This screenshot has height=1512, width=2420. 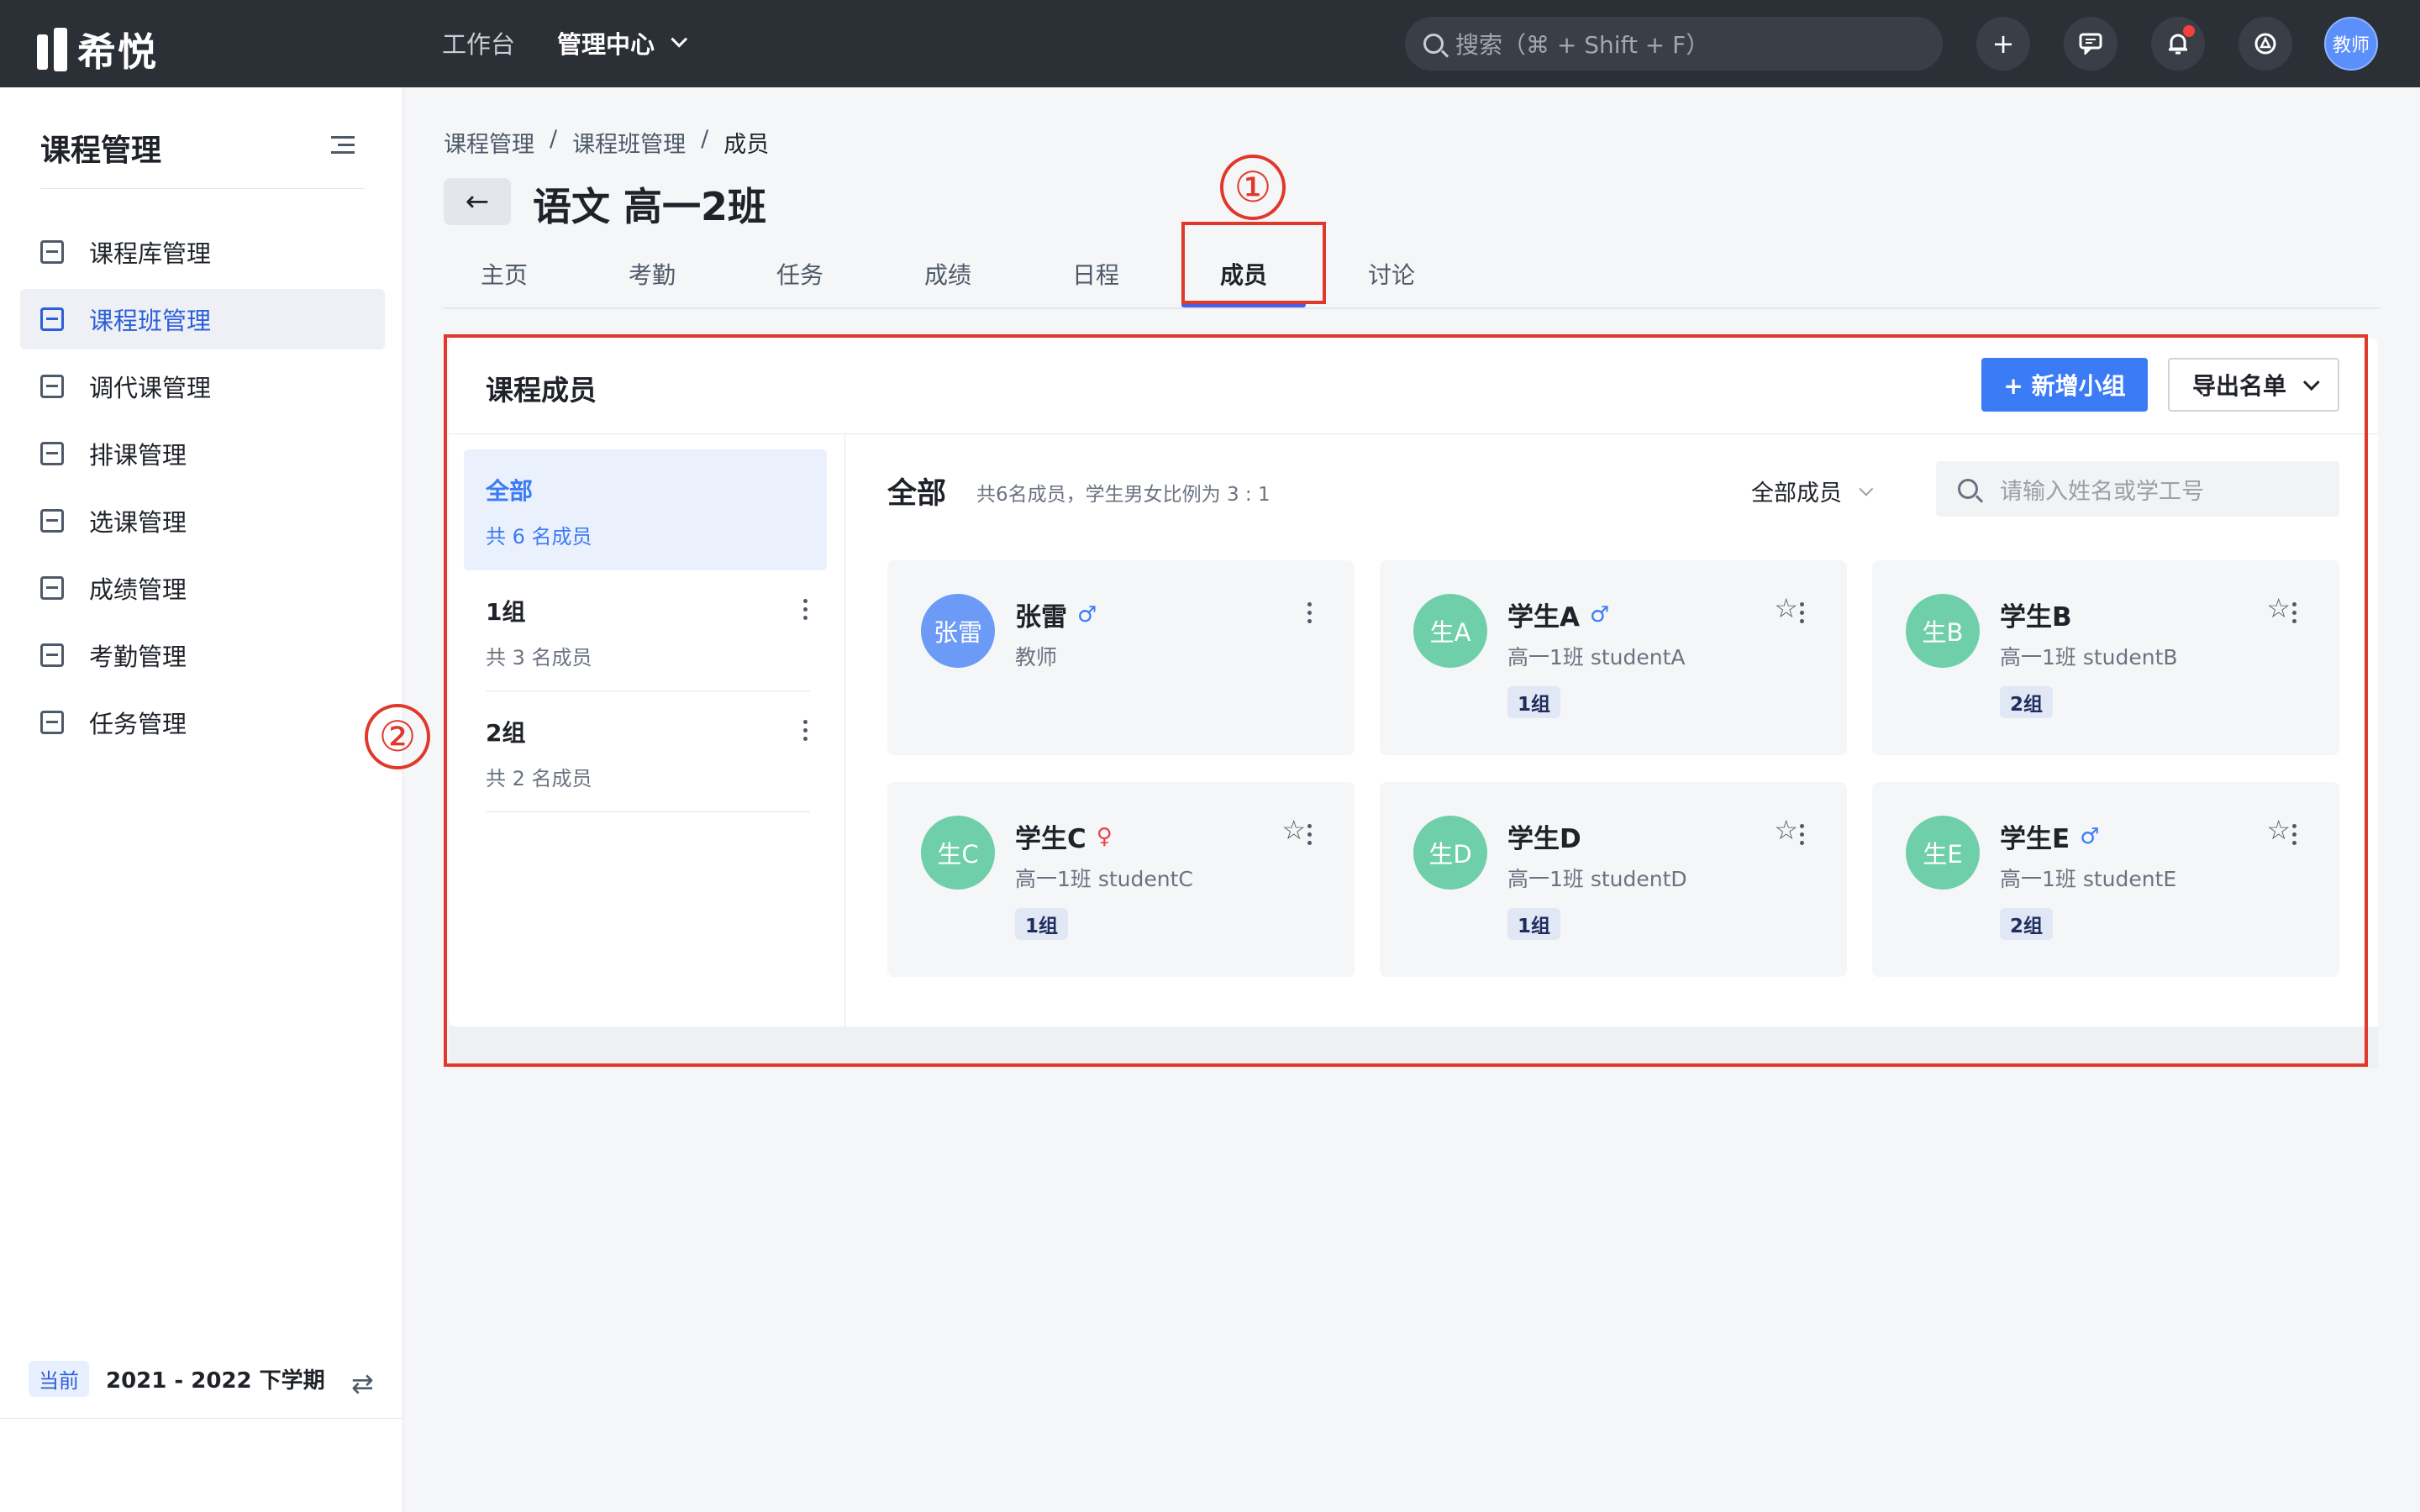 I want to click on term-value: 2021 - 2022 下学期, so click(x=216, y=1381).